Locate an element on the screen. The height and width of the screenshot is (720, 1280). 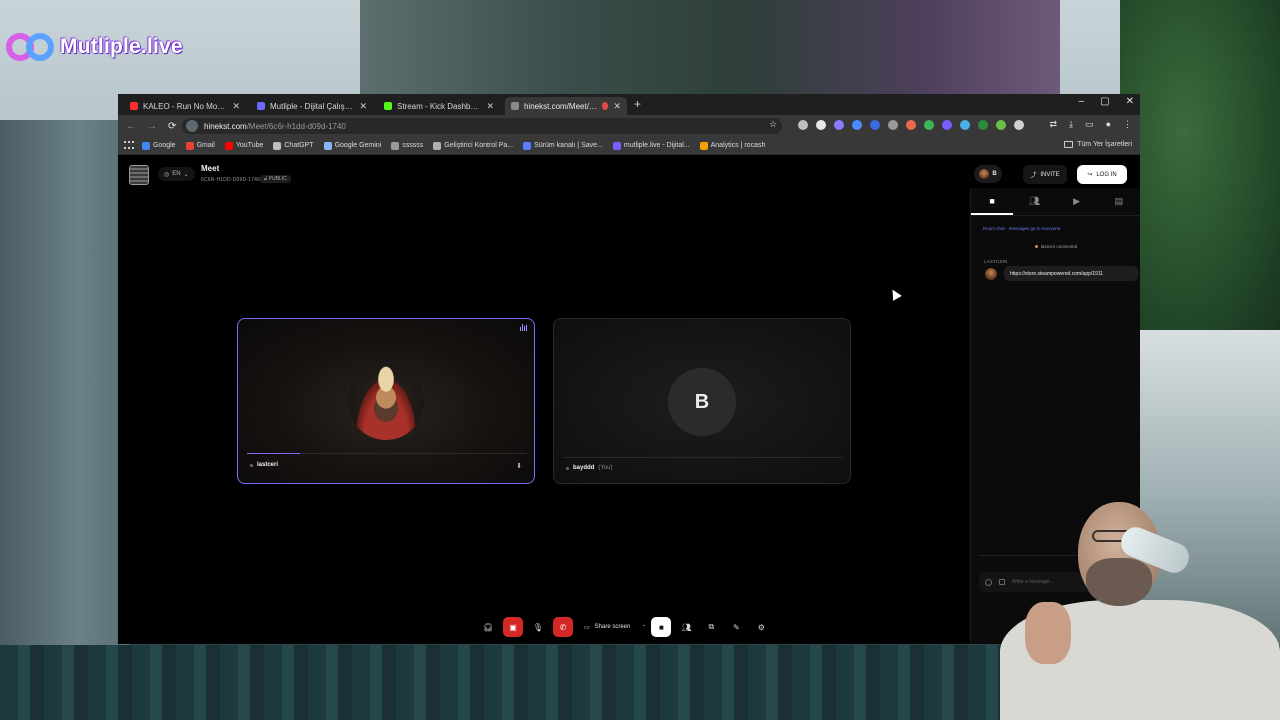
bookmark-gmail: Gmail is located at coordinates (200, 145).